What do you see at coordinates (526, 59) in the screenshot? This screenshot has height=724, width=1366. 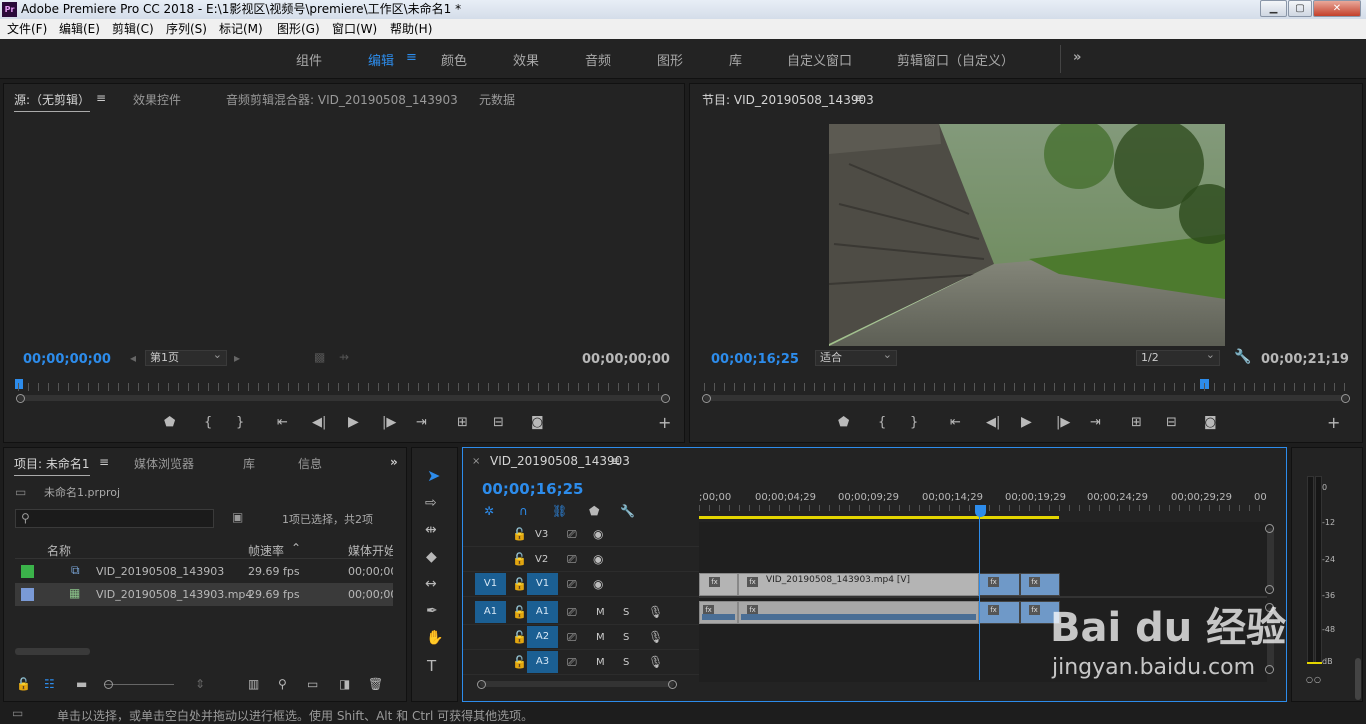 I see `workspace-effects: 效果` at bounding box center [526, 59].